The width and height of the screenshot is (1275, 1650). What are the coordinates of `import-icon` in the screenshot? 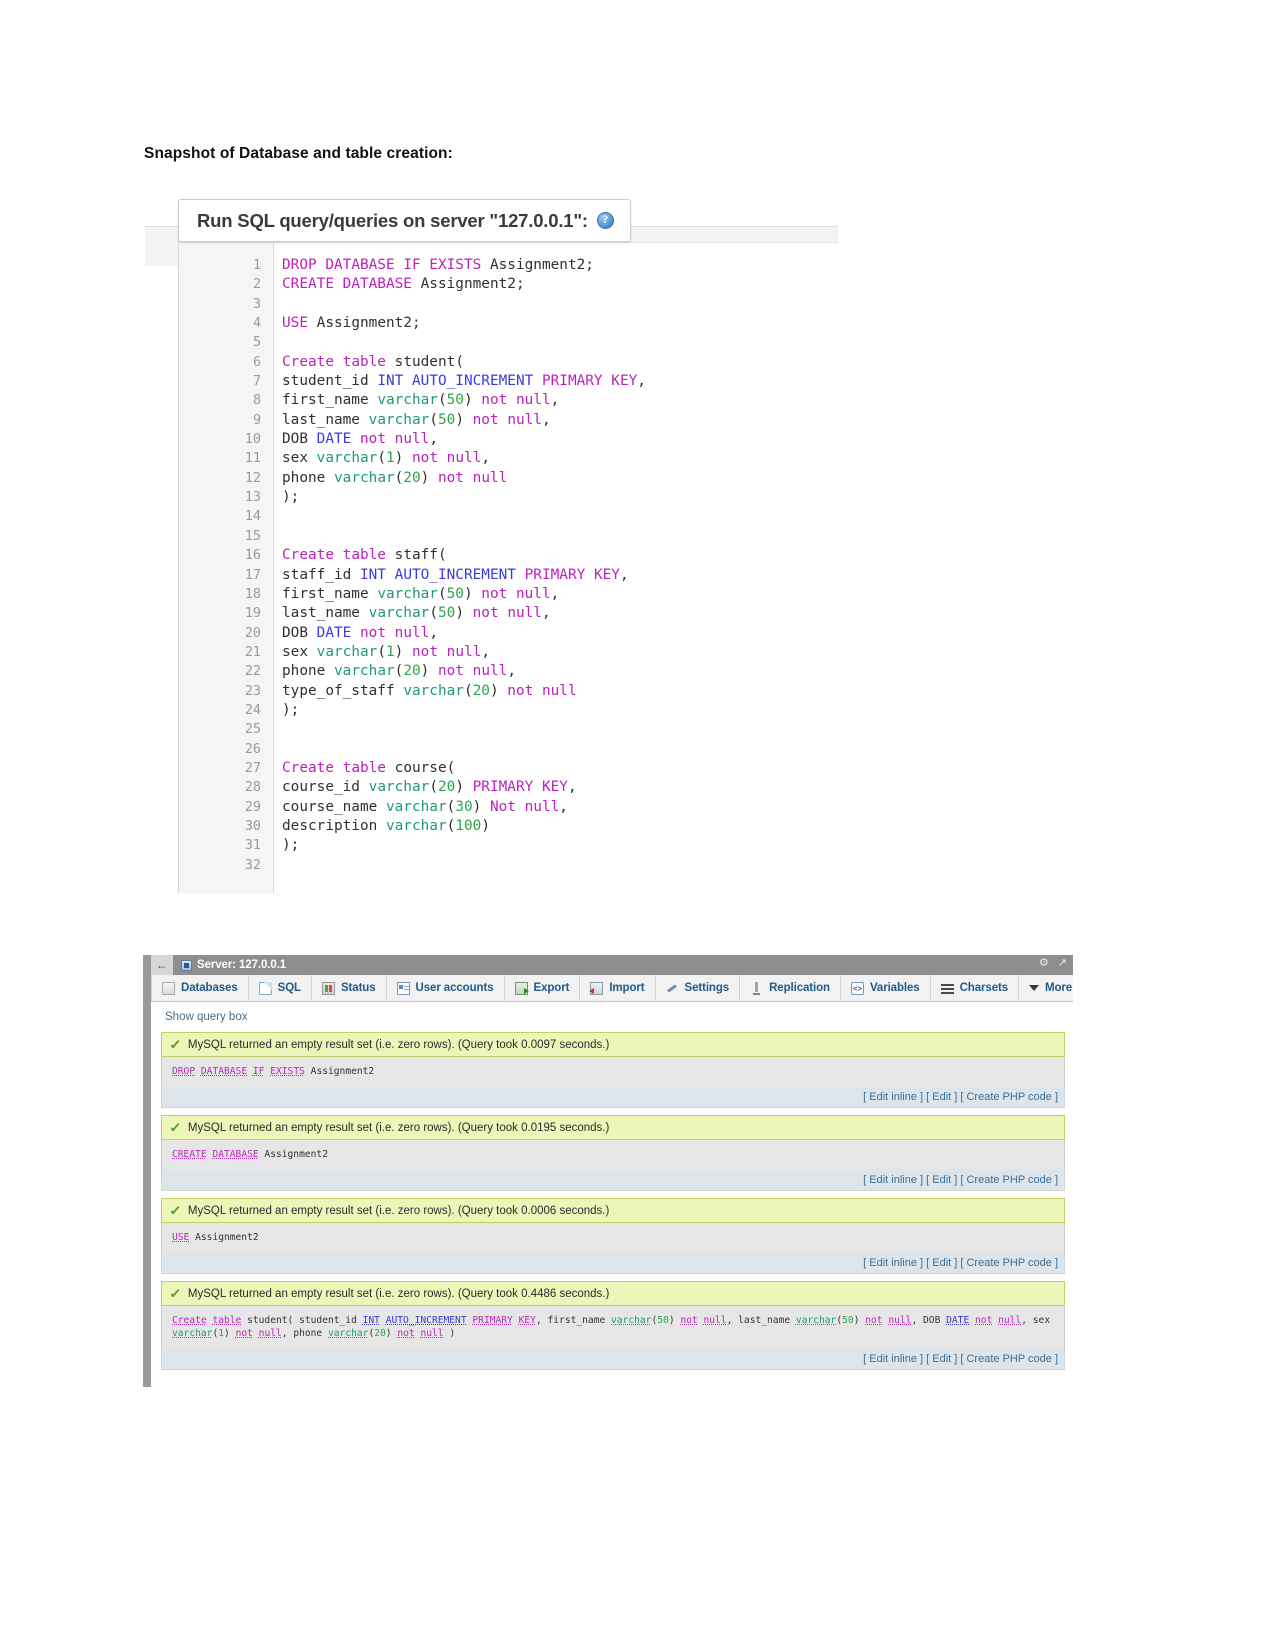 It's located at (596, 988).